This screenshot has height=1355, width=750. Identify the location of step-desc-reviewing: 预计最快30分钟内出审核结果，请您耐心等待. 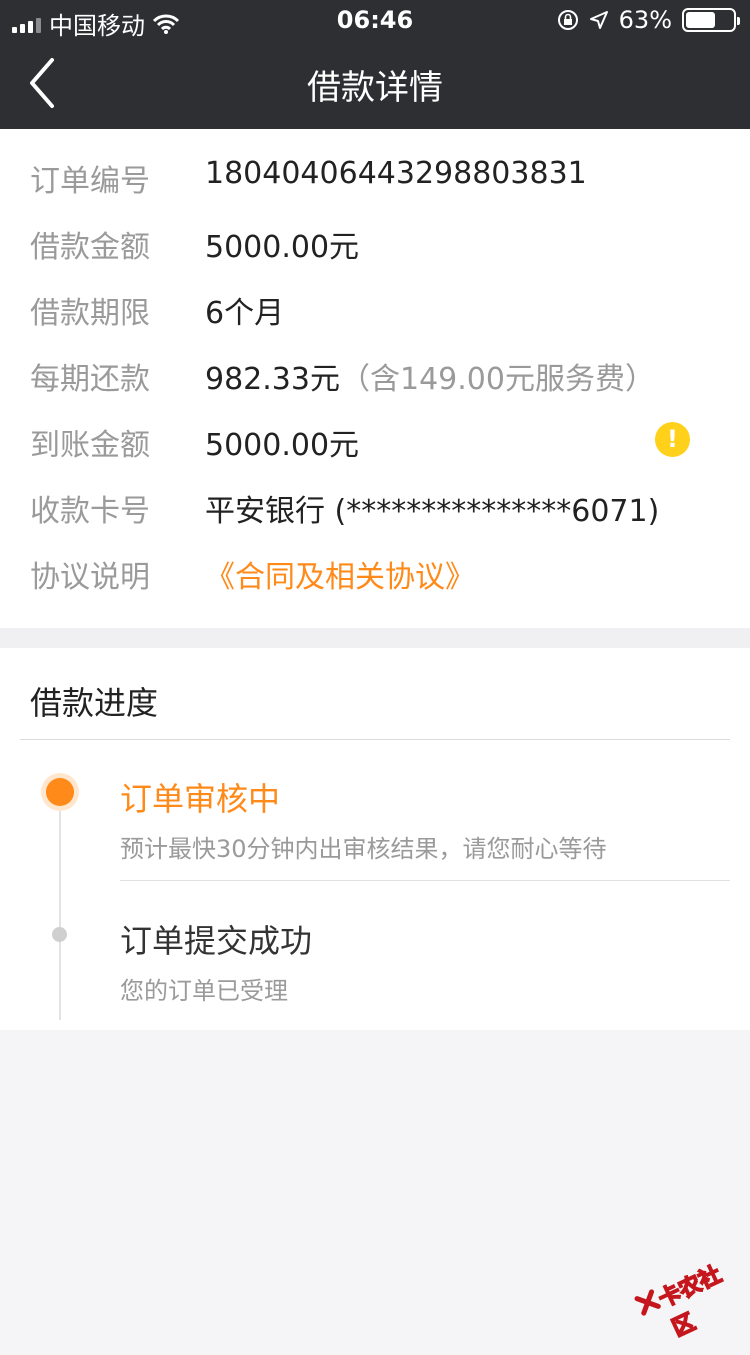
(363, 849).